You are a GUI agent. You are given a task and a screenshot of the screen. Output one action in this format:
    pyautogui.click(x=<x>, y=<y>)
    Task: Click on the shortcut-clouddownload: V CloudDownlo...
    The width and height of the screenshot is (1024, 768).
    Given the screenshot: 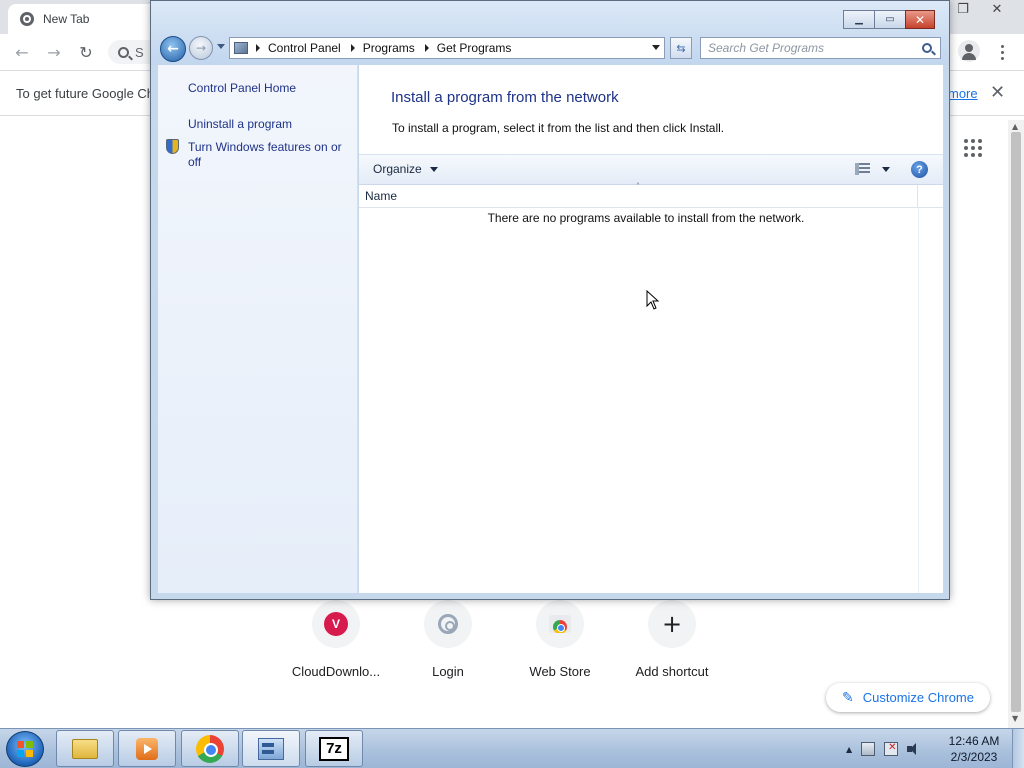 What is the action you would take?
    pyautogui.click(x=336, y=645)
    